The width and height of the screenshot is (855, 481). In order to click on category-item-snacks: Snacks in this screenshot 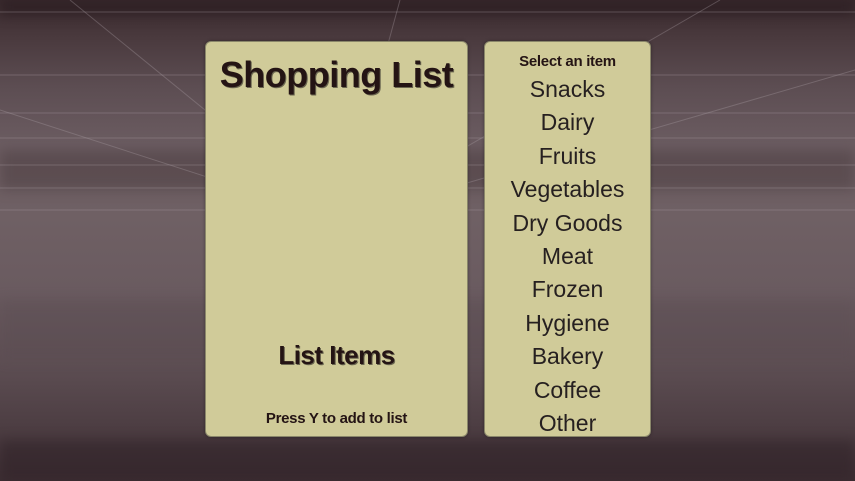, I will do `click(567, 89)`.